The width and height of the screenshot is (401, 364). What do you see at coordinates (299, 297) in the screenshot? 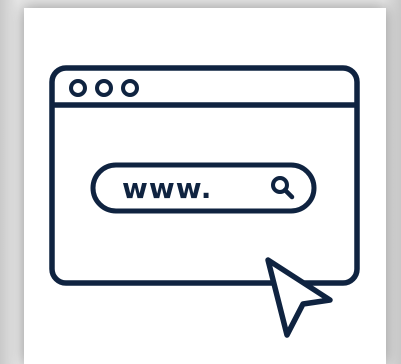
I see `mouse-pointer-icon` at bounding box center [299, 297].